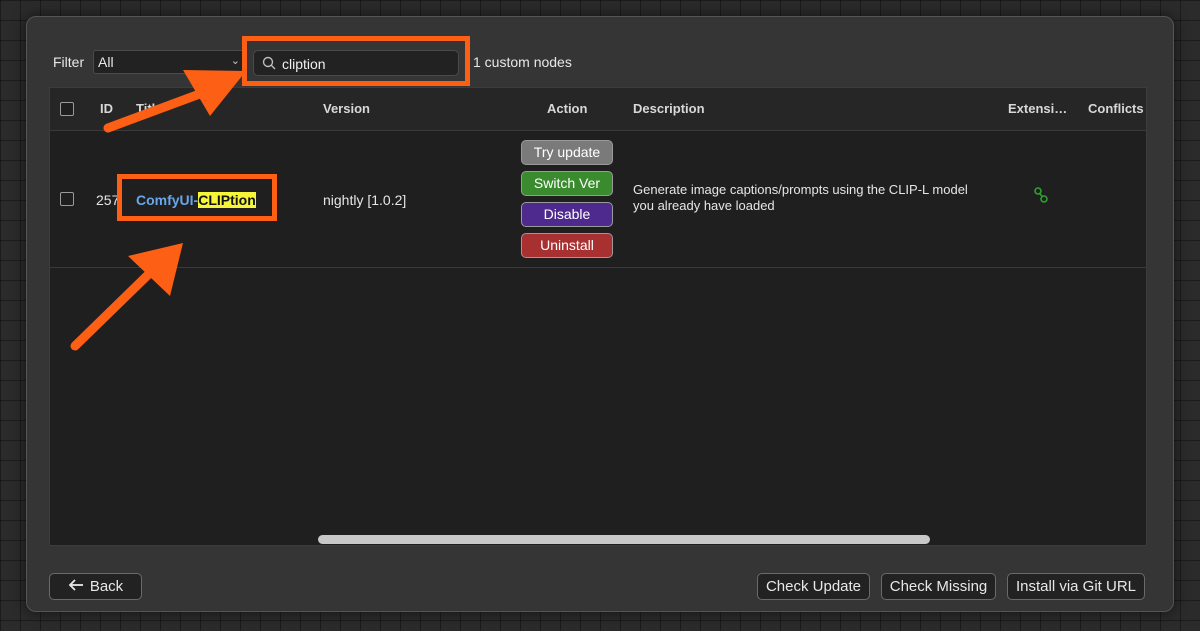  What do you see at coordinates (174, 101) in the screenshot?
I see `arrow-to-search` at bounding box center [174, 101].